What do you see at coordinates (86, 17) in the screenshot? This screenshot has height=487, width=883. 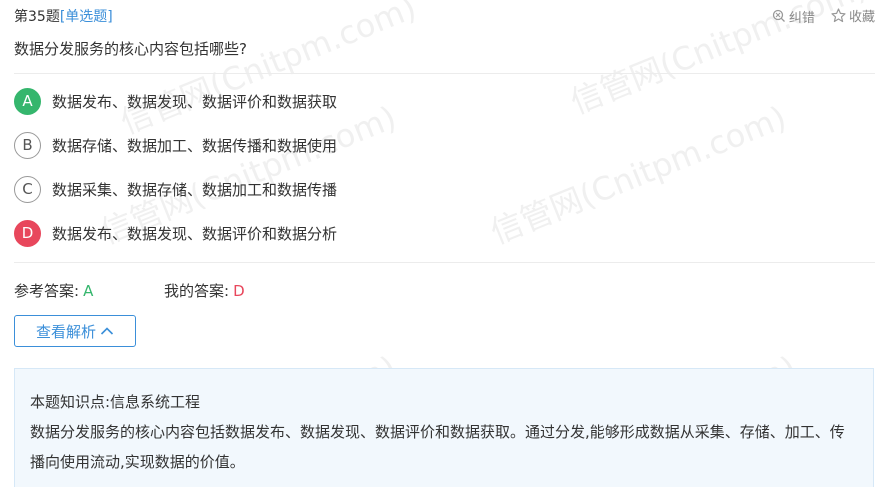 I see `question-type: [单选题]` at bounding box center [86, 17].